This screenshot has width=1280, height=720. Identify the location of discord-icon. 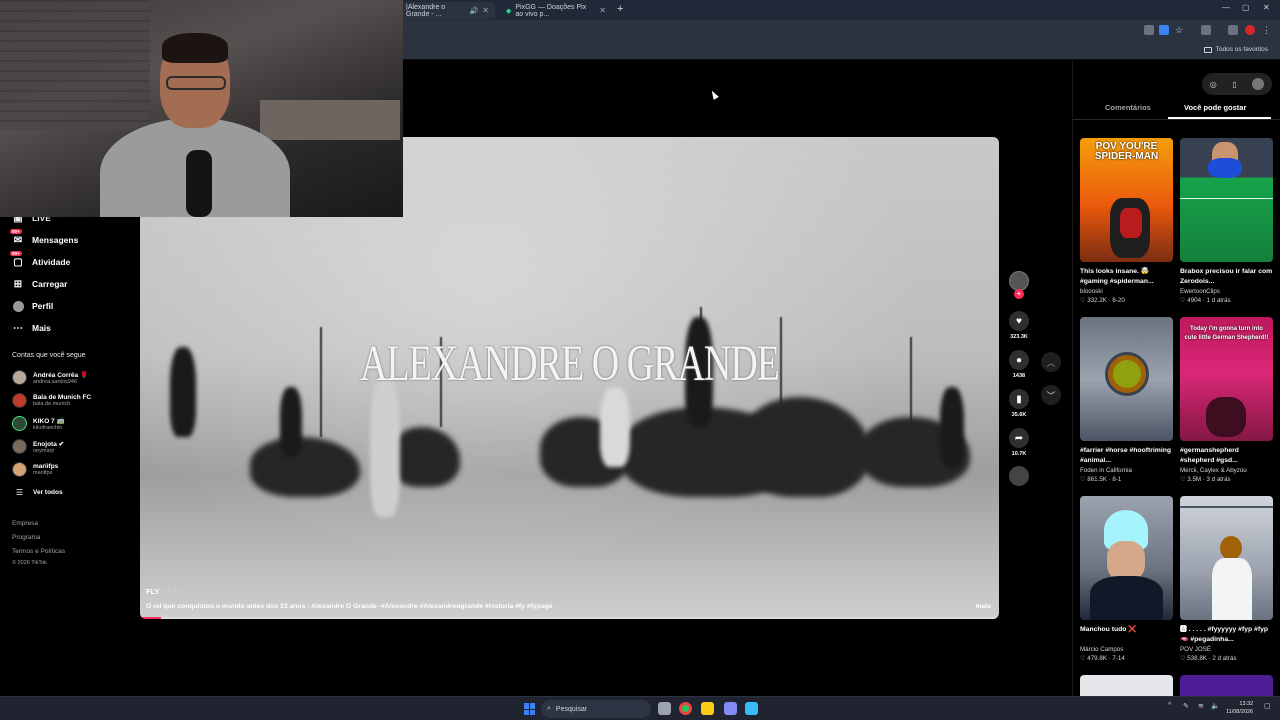
(730, 708).